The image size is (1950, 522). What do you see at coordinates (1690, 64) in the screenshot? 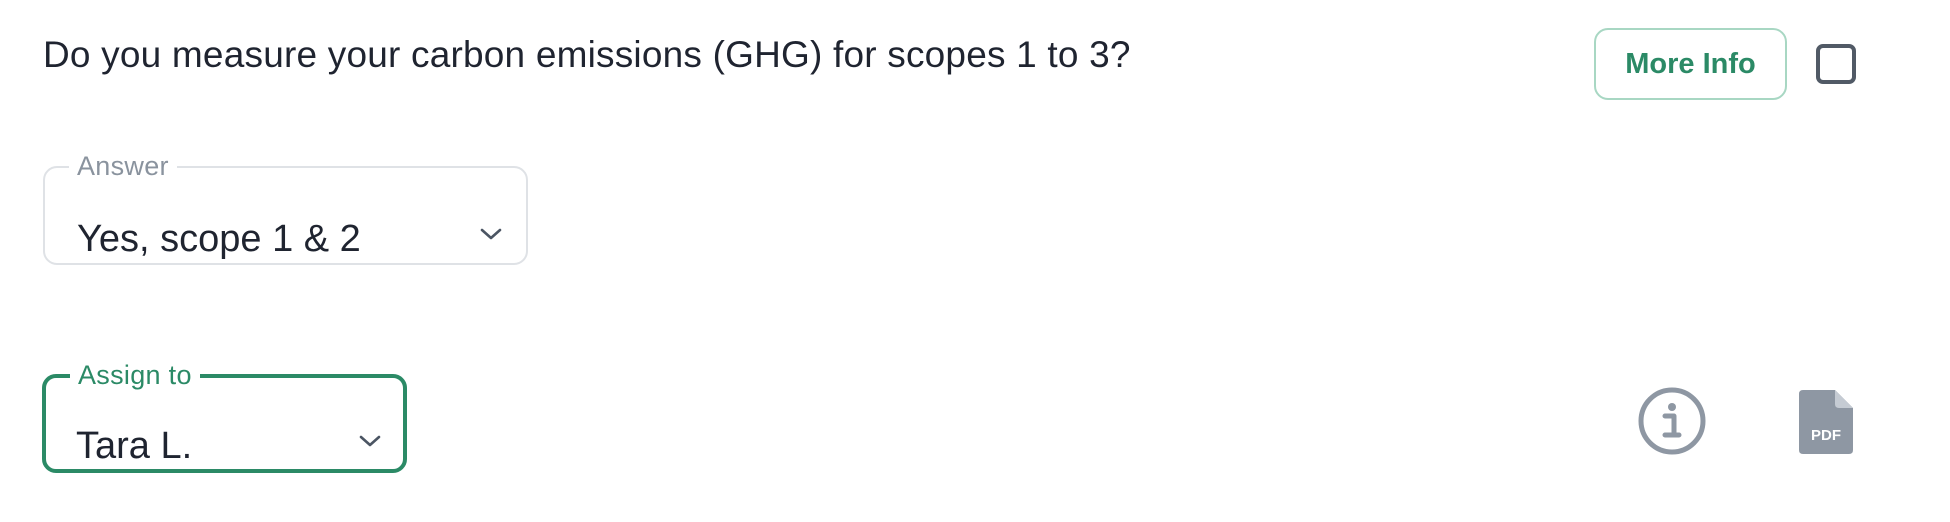
I see `more-info-button: More Info` at bounding box center [1690, 64].